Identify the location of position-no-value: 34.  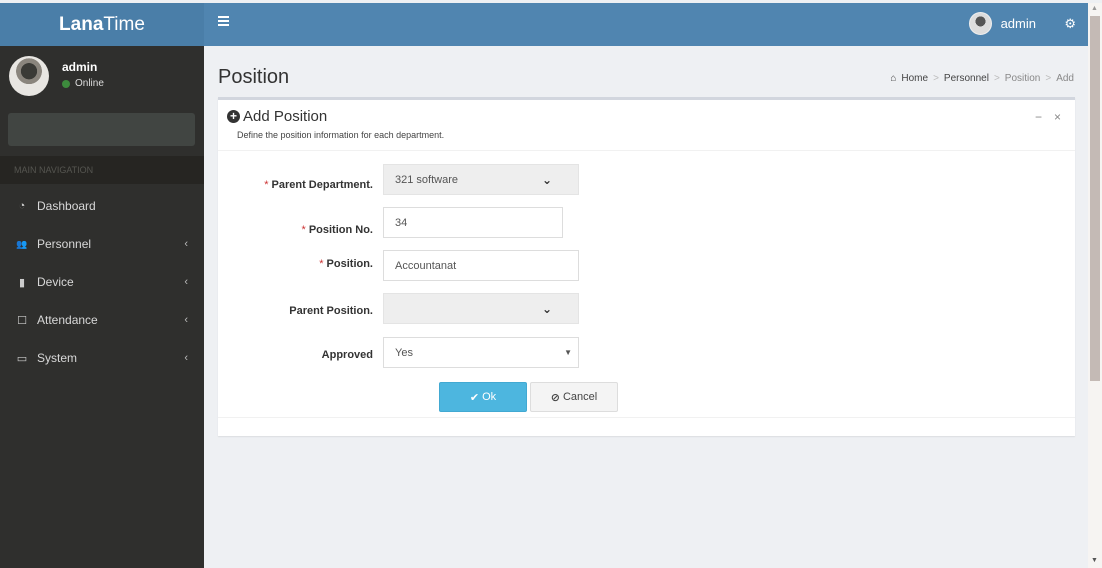
(401, 222).